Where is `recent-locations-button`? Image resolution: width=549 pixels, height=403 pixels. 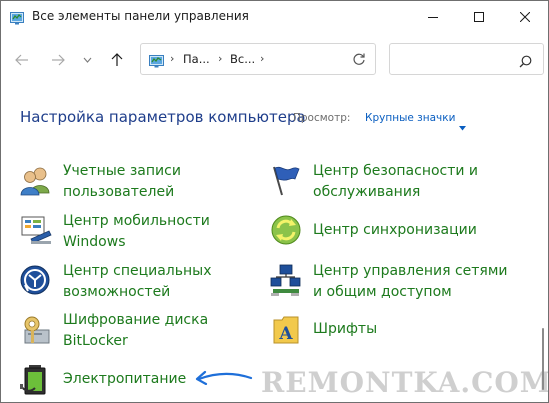 recent-locations-button is located at coordinates (87, 60).